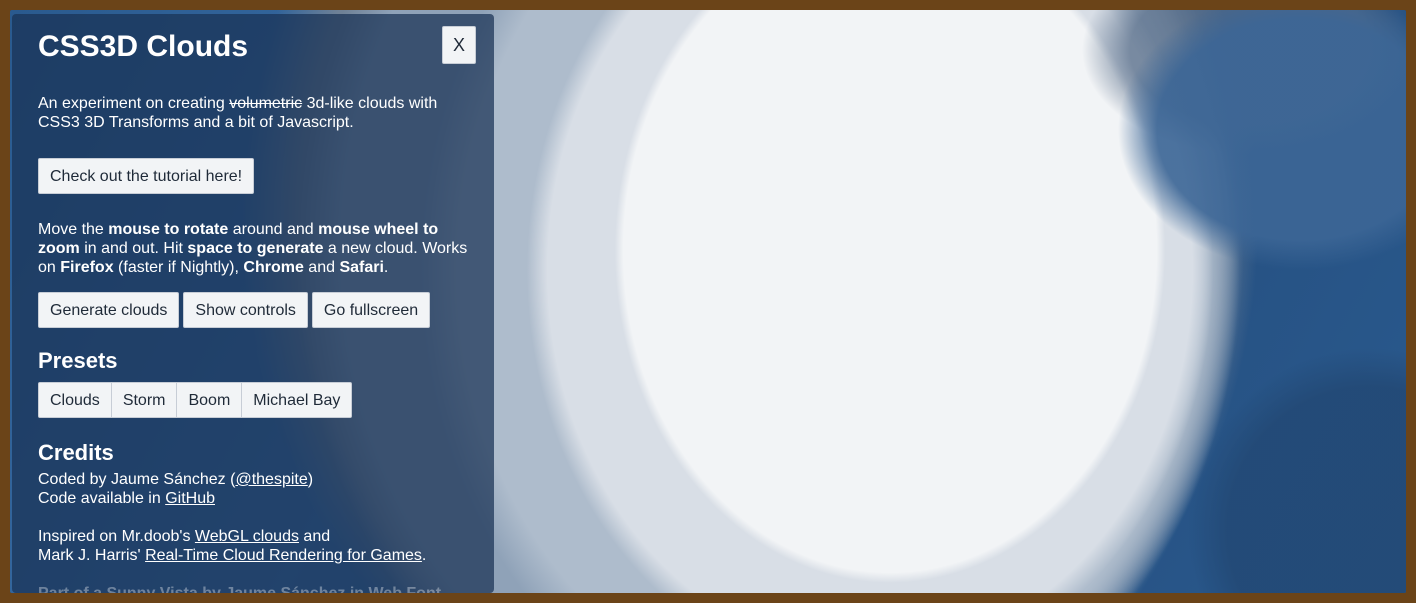  What do you see at coordinates (386, 267) in the screenshot?
I see `howto-text: .` at bounding box center [386, 267].